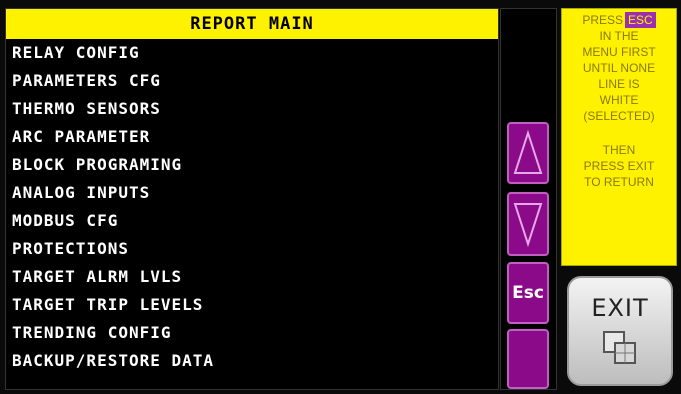  What do you see at coordinates (619, 116) in the screenshot?
I see `help-line: (SELECTED)` at bounding box center [619, 116].